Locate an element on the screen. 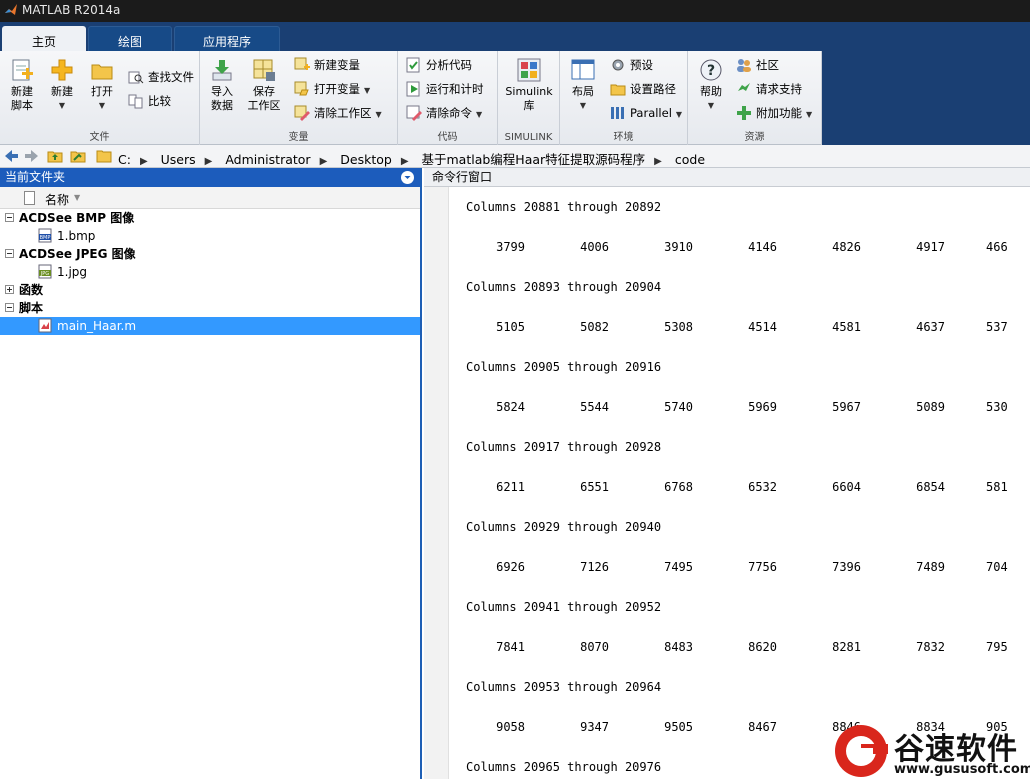 The width and height of the screenshot is (1030, 779). open-label: 打开 is located at coordinates (102, 91).